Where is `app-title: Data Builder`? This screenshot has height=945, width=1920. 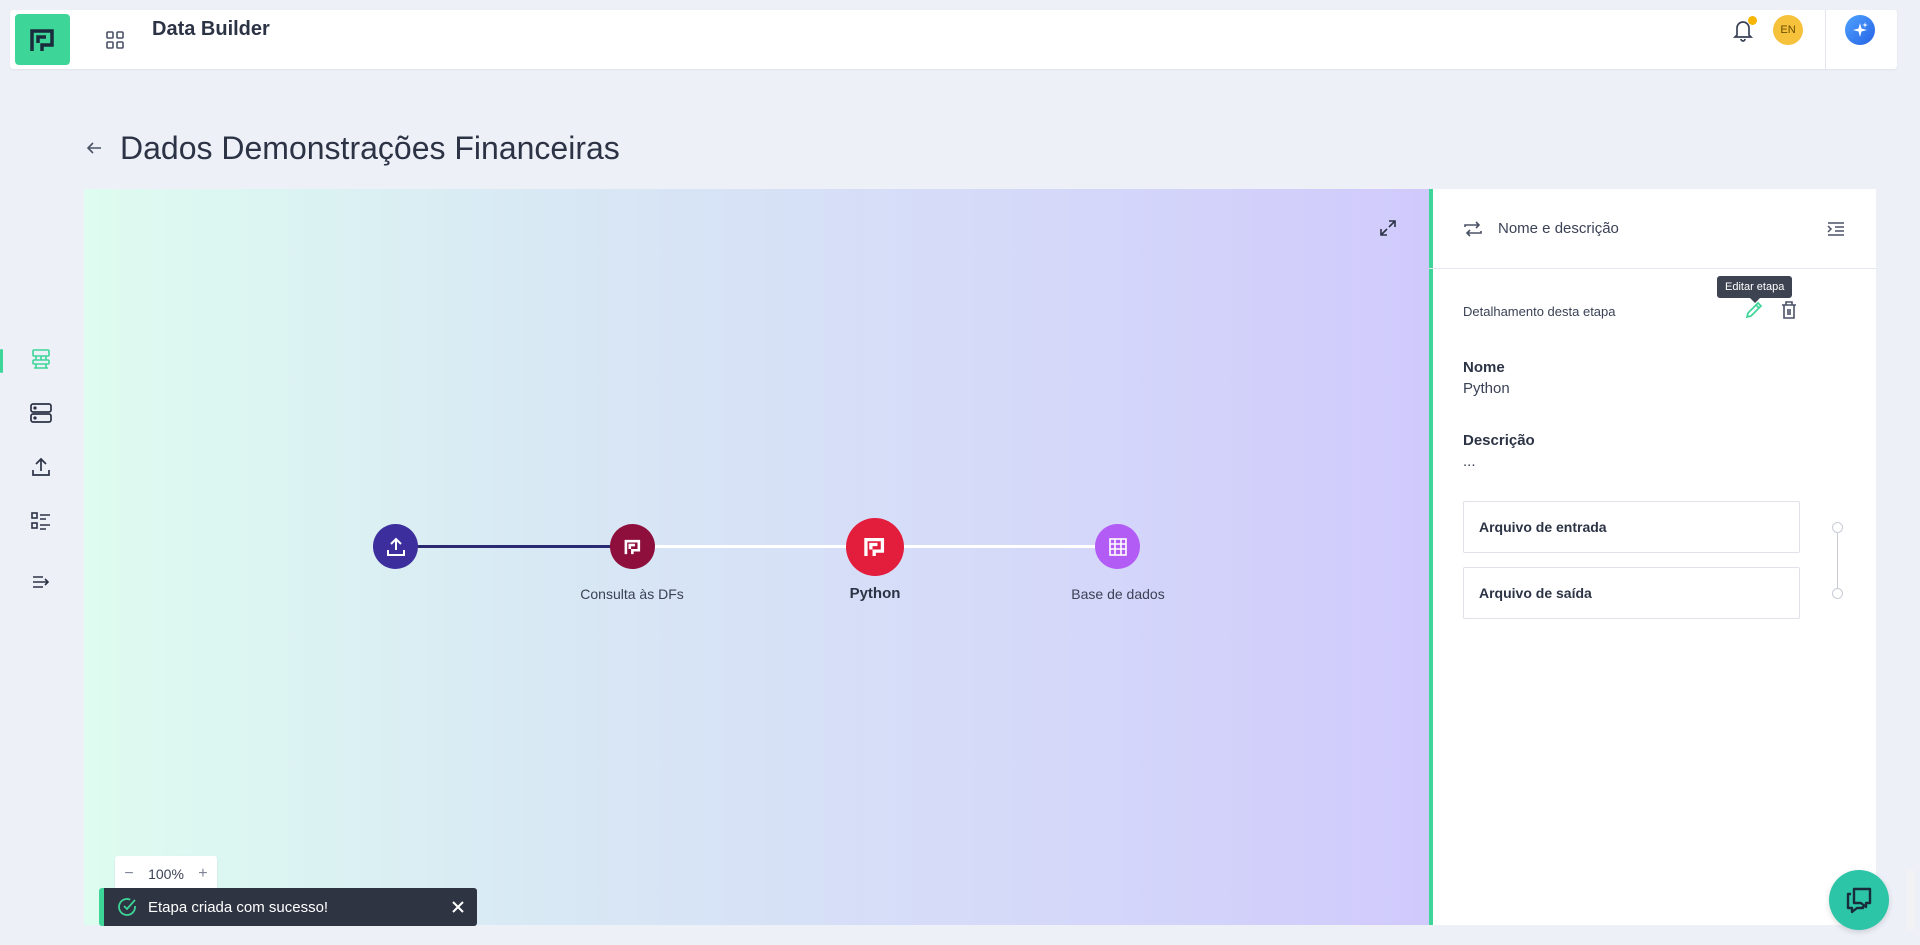
app-title: Data Builder is located at coordinates (211, 29).